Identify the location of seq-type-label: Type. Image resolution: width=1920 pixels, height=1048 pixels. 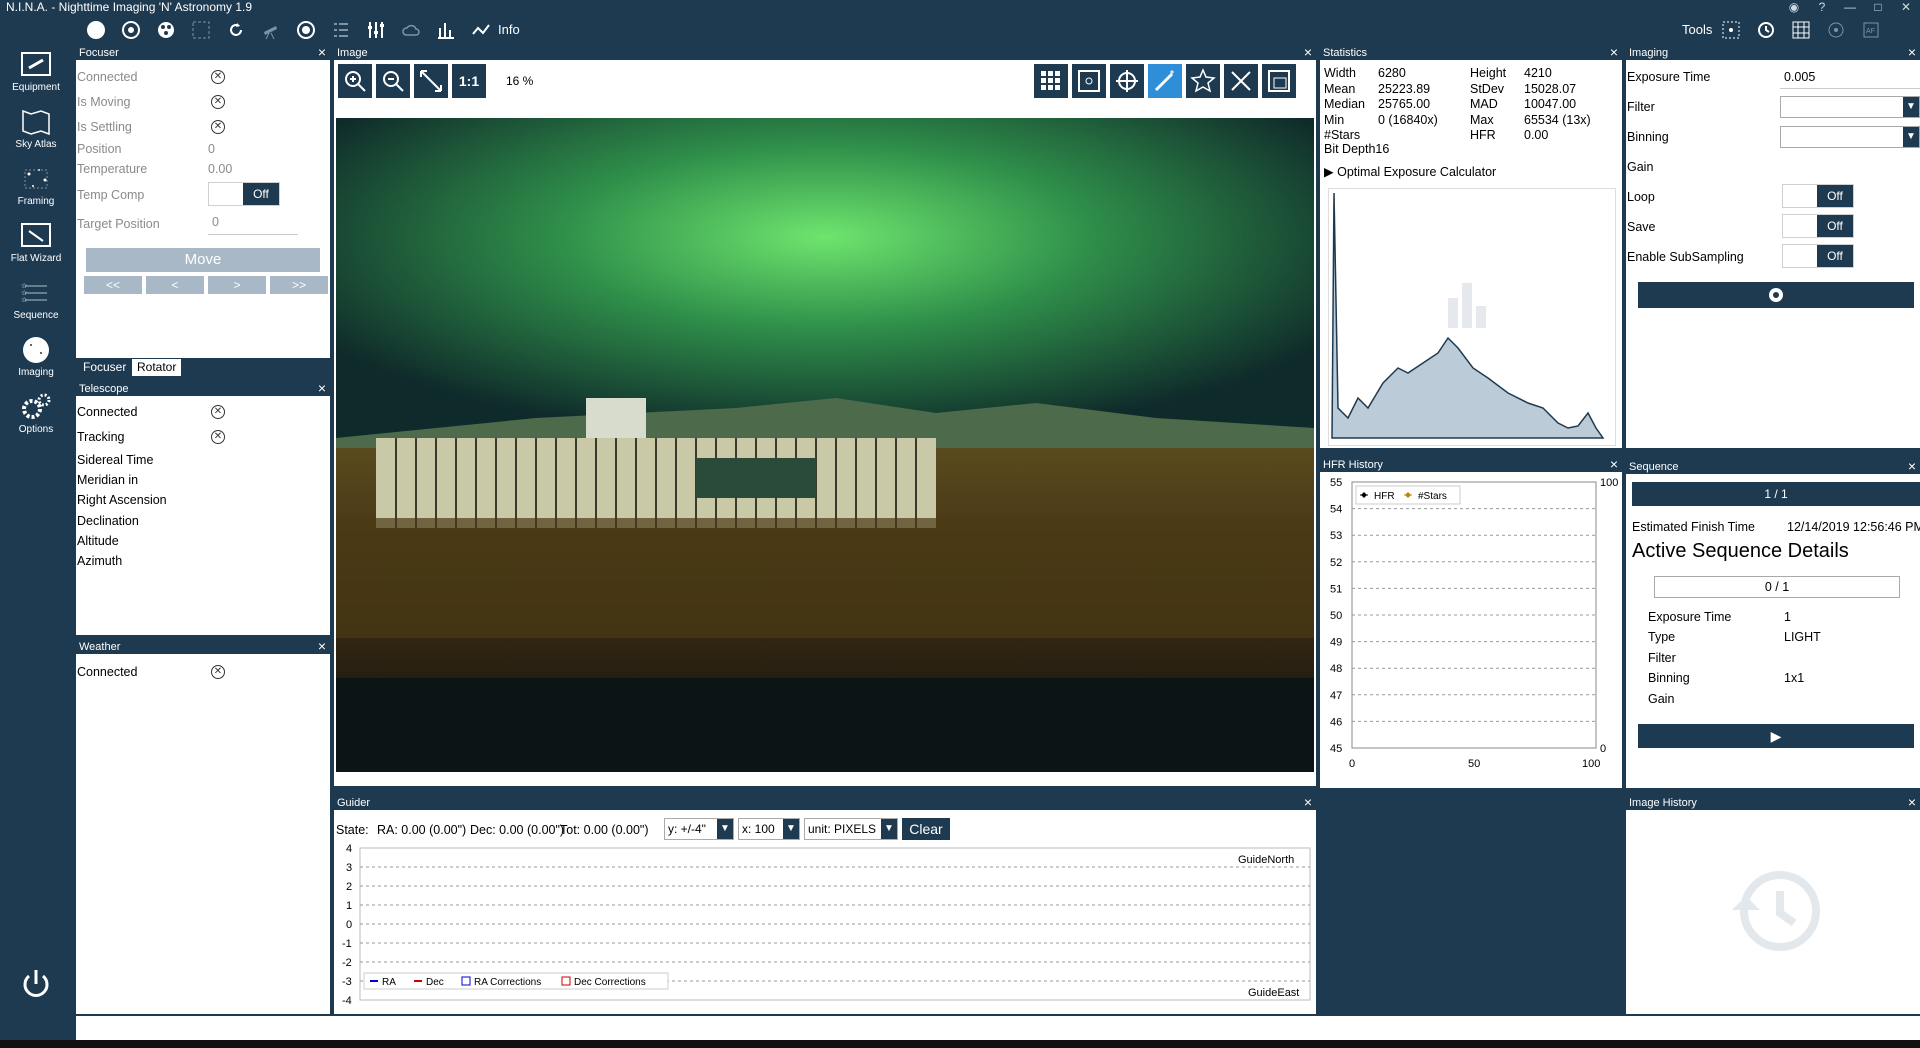
(1662, 637).